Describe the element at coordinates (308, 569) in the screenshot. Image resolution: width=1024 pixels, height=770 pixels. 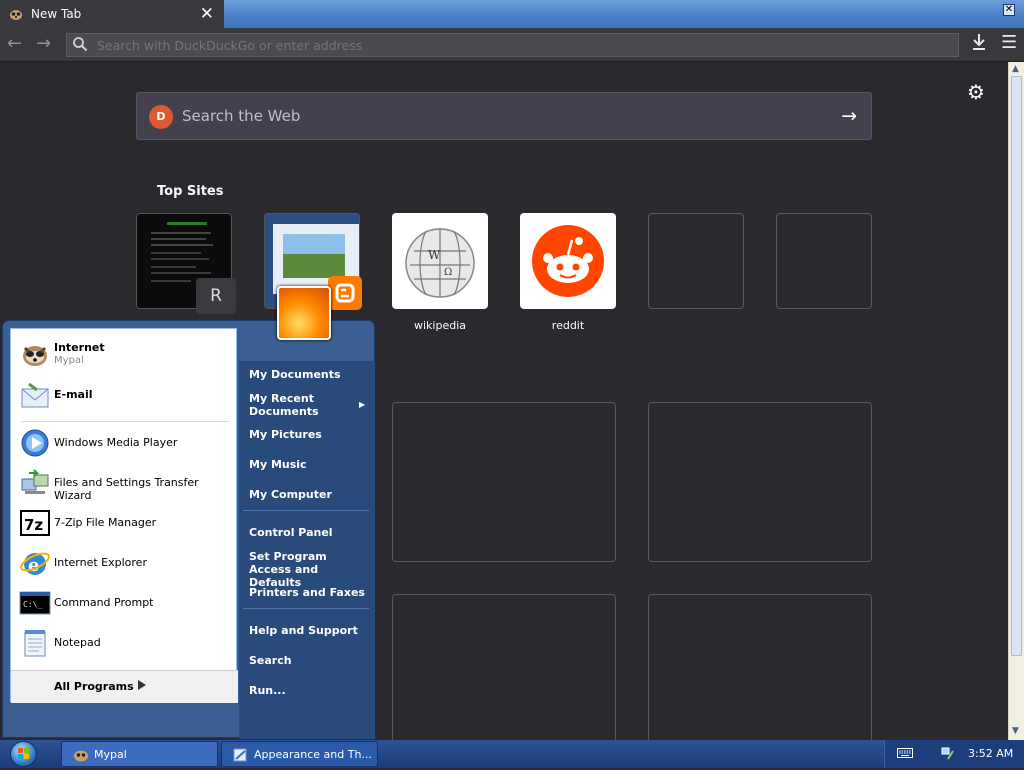
I see `start-link-set-program-access: Set Program Access and Defaults` at that location.